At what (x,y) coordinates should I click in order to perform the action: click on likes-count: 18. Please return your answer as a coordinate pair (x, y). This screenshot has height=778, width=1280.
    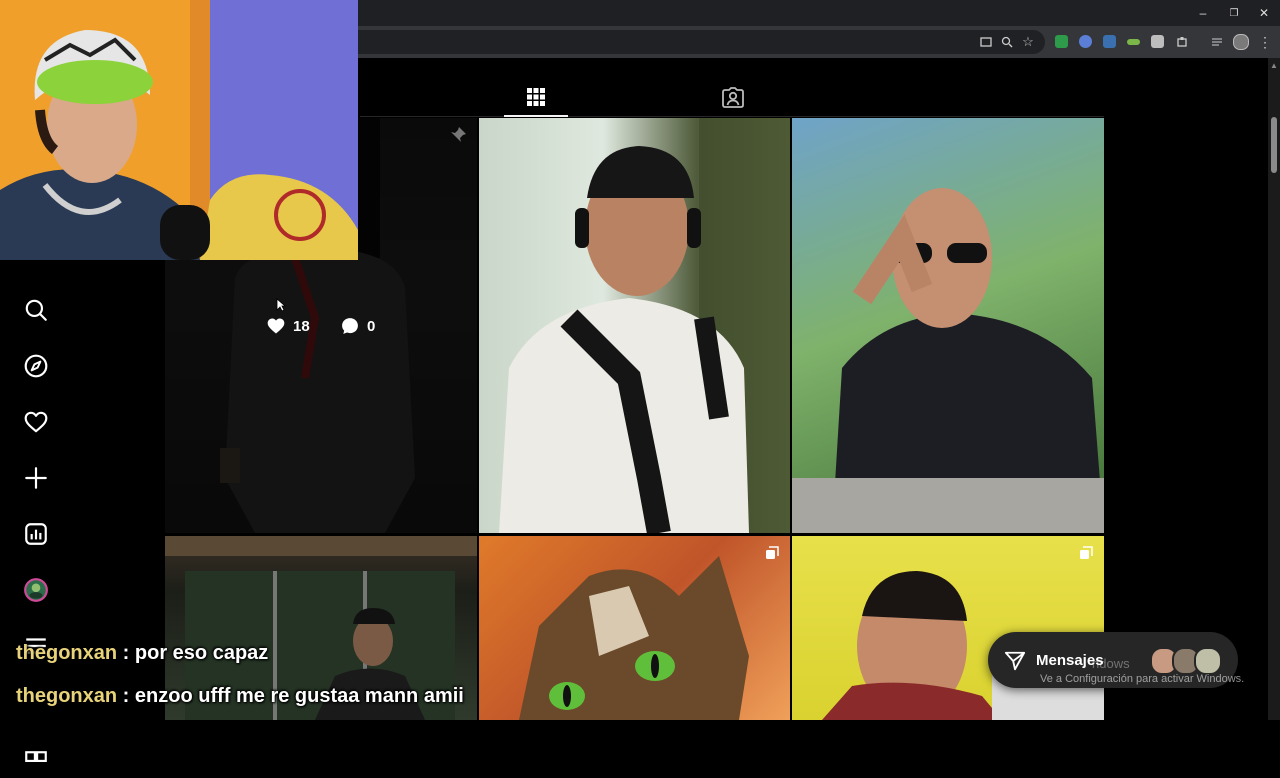
    Looking at the image, I should click on (301, 326).